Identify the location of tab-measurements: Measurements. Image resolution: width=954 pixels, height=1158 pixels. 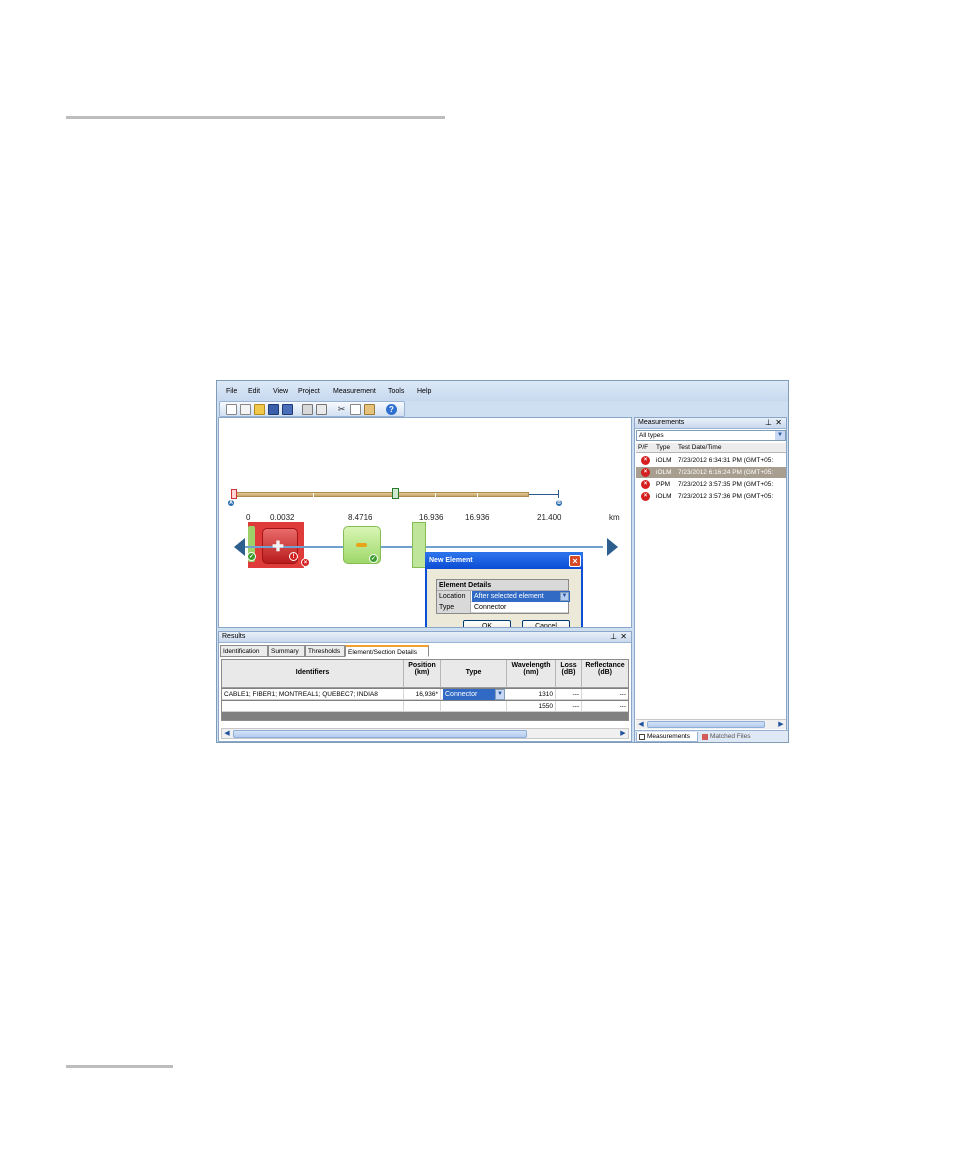
(667, 737).